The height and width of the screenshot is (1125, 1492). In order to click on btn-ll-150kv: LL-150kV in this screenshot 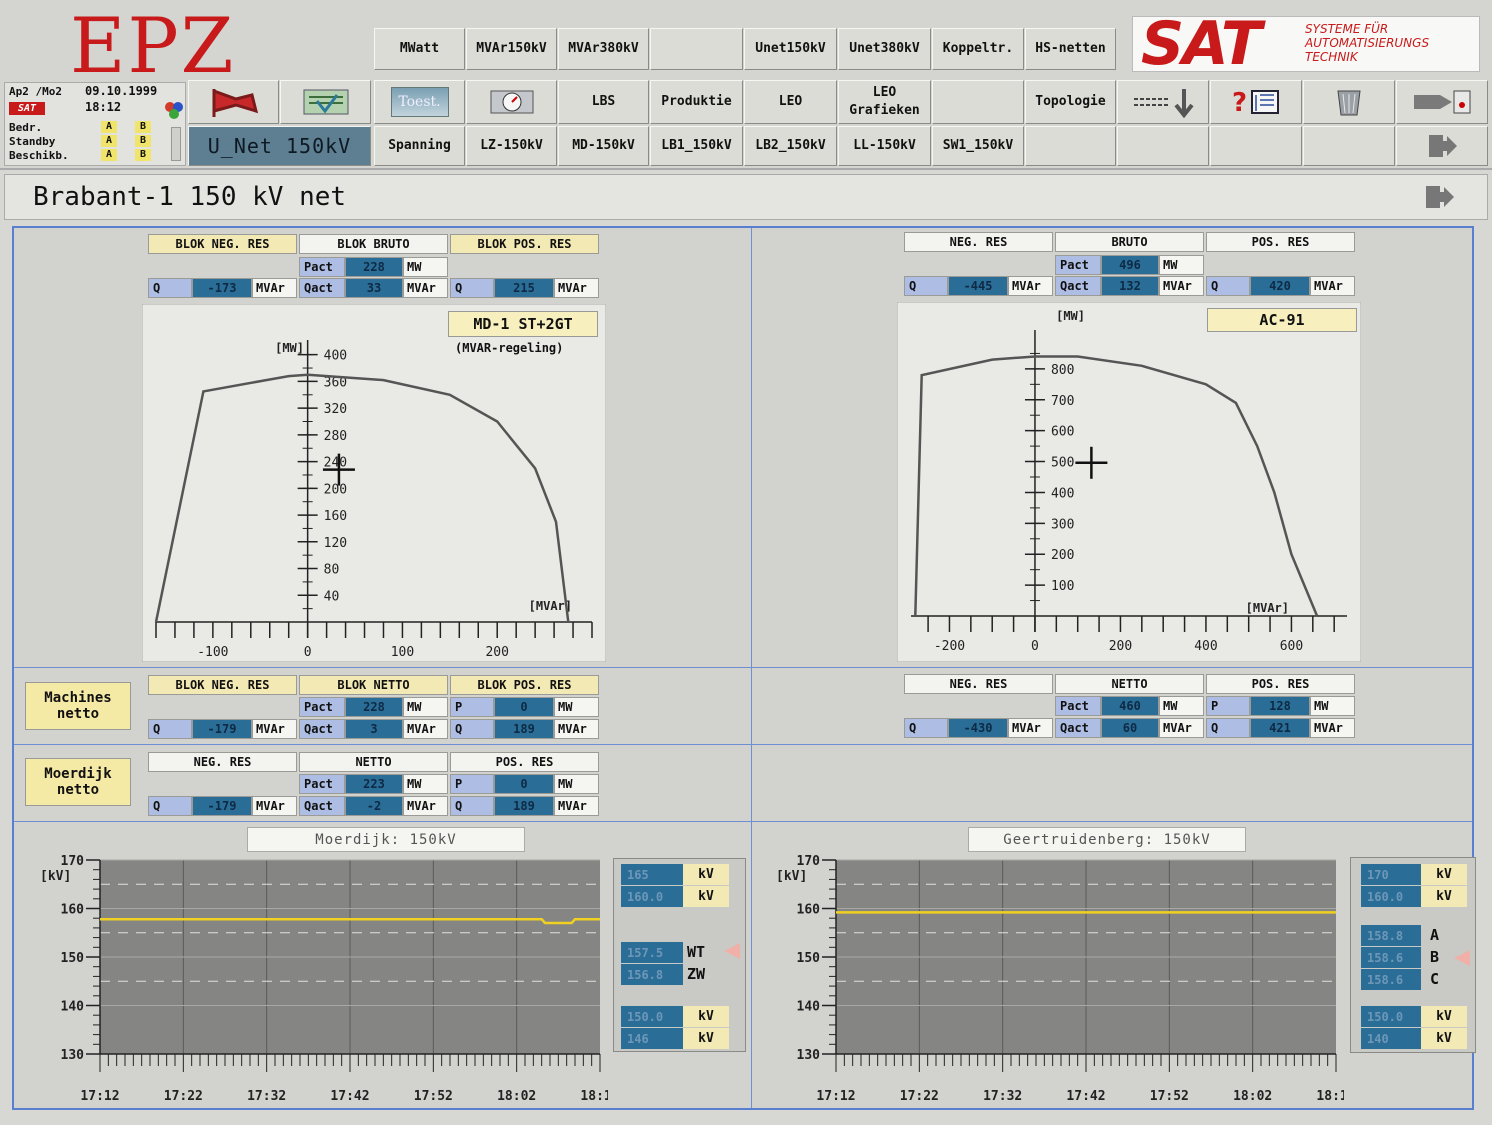, I will do `click(884, 146)`.